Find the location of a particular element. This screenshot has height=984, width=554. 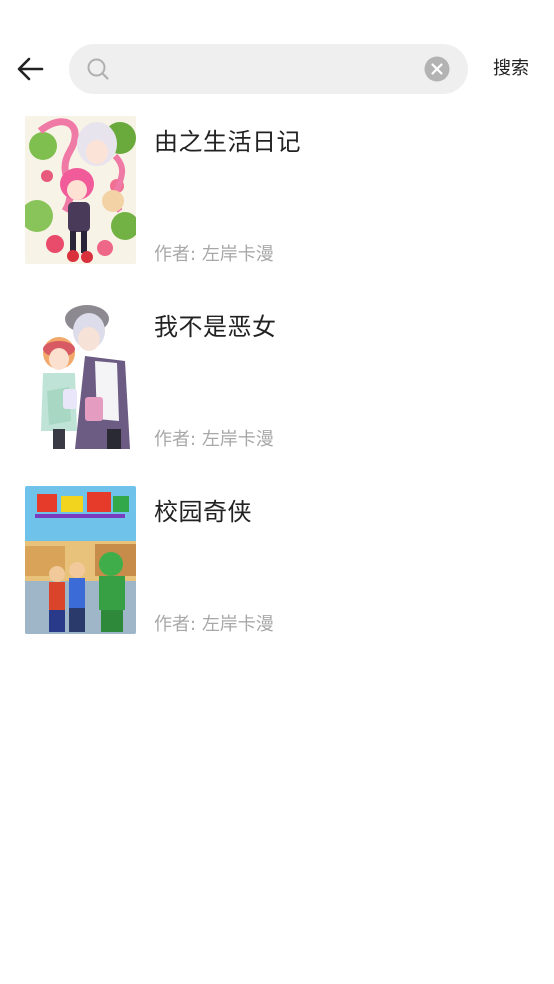

search-button: 搜索 is located at coordinates (511, 69).